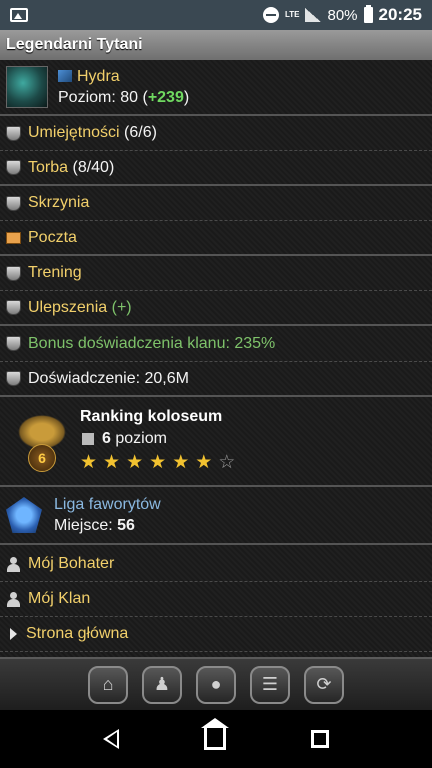 Image resolution: width=432 pixels, height=768 pixels. What do you see at coordinates (106, 438) in the screenshot?
I see `coliseum-level-value: 6` at bounding box center [106, 438].